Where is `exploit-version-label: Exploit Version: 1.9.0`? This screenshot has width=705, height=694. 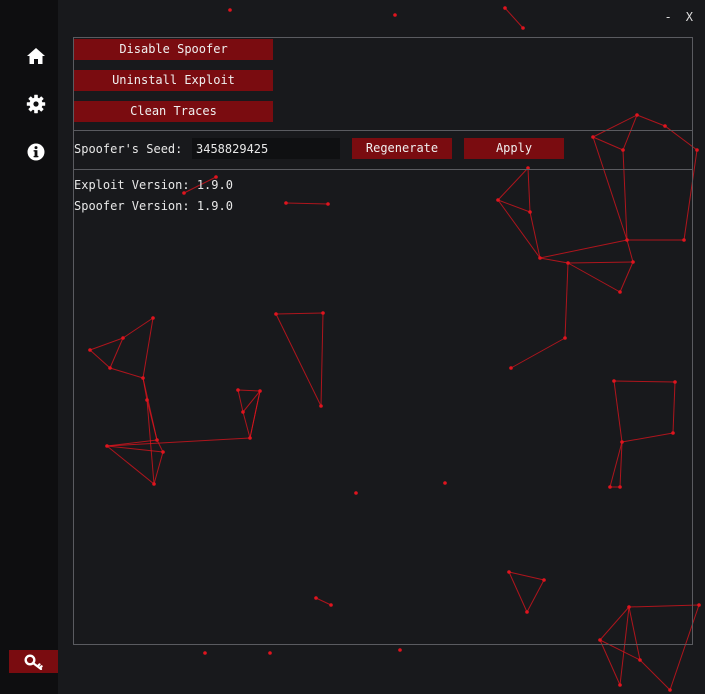
exploit-version-label: Exploit Version: 1.9.0 is located at coordinates (153, 185).